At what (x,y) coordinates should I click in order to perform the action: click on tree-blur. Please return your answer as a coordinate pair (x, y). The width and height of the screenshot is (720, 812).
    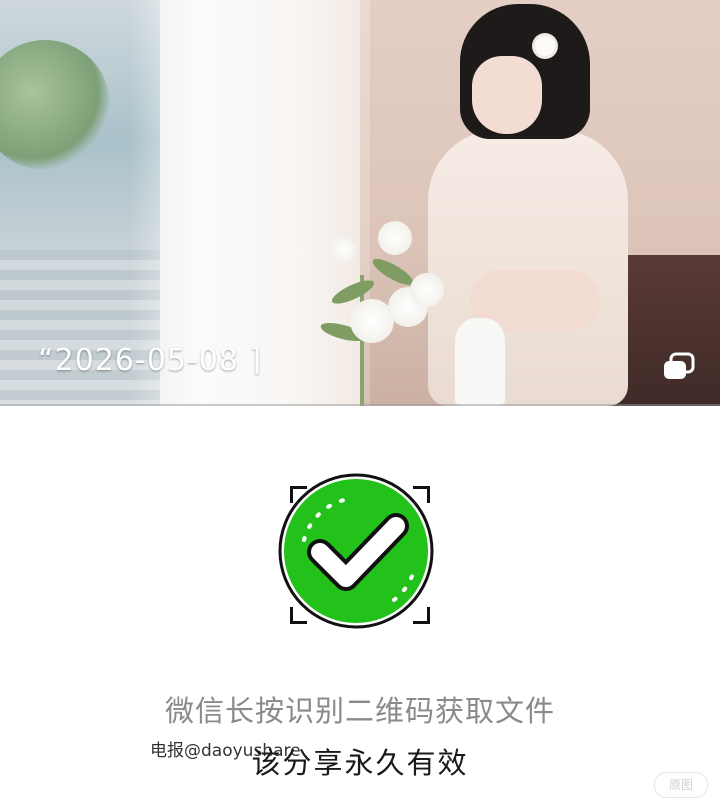
    Looking at the image, I should click on (55, 105).